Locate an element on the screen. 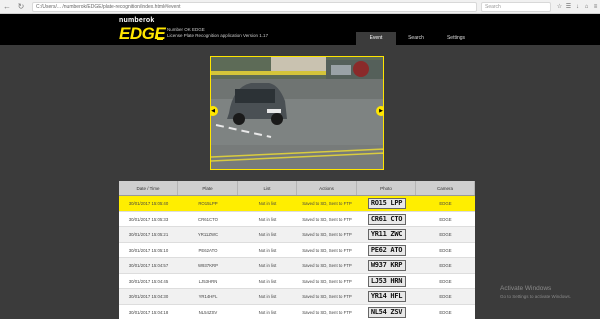 The height and width of the screenshot is (319, 600). cell-photo: RO15 LPP is located at coordinates (386, 203).